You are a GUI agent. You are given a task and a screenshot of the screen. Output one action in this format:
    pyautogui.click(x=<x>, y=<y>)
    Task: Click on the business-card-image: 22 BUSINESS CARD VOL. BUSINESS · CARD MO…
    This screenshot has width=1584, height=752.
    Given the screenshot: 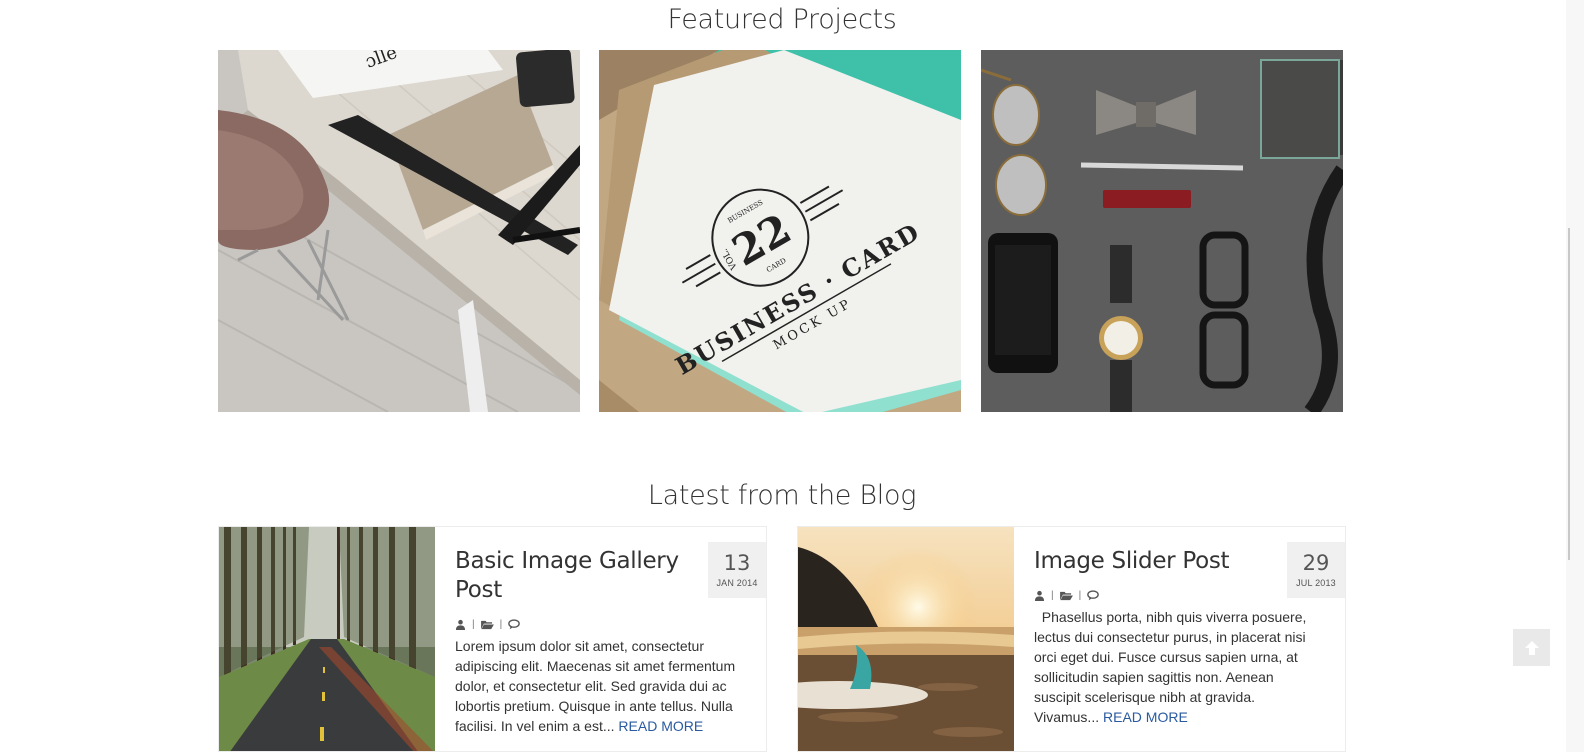 What is the action you would take?
    pyautogui.click(x=780, y=231)
    